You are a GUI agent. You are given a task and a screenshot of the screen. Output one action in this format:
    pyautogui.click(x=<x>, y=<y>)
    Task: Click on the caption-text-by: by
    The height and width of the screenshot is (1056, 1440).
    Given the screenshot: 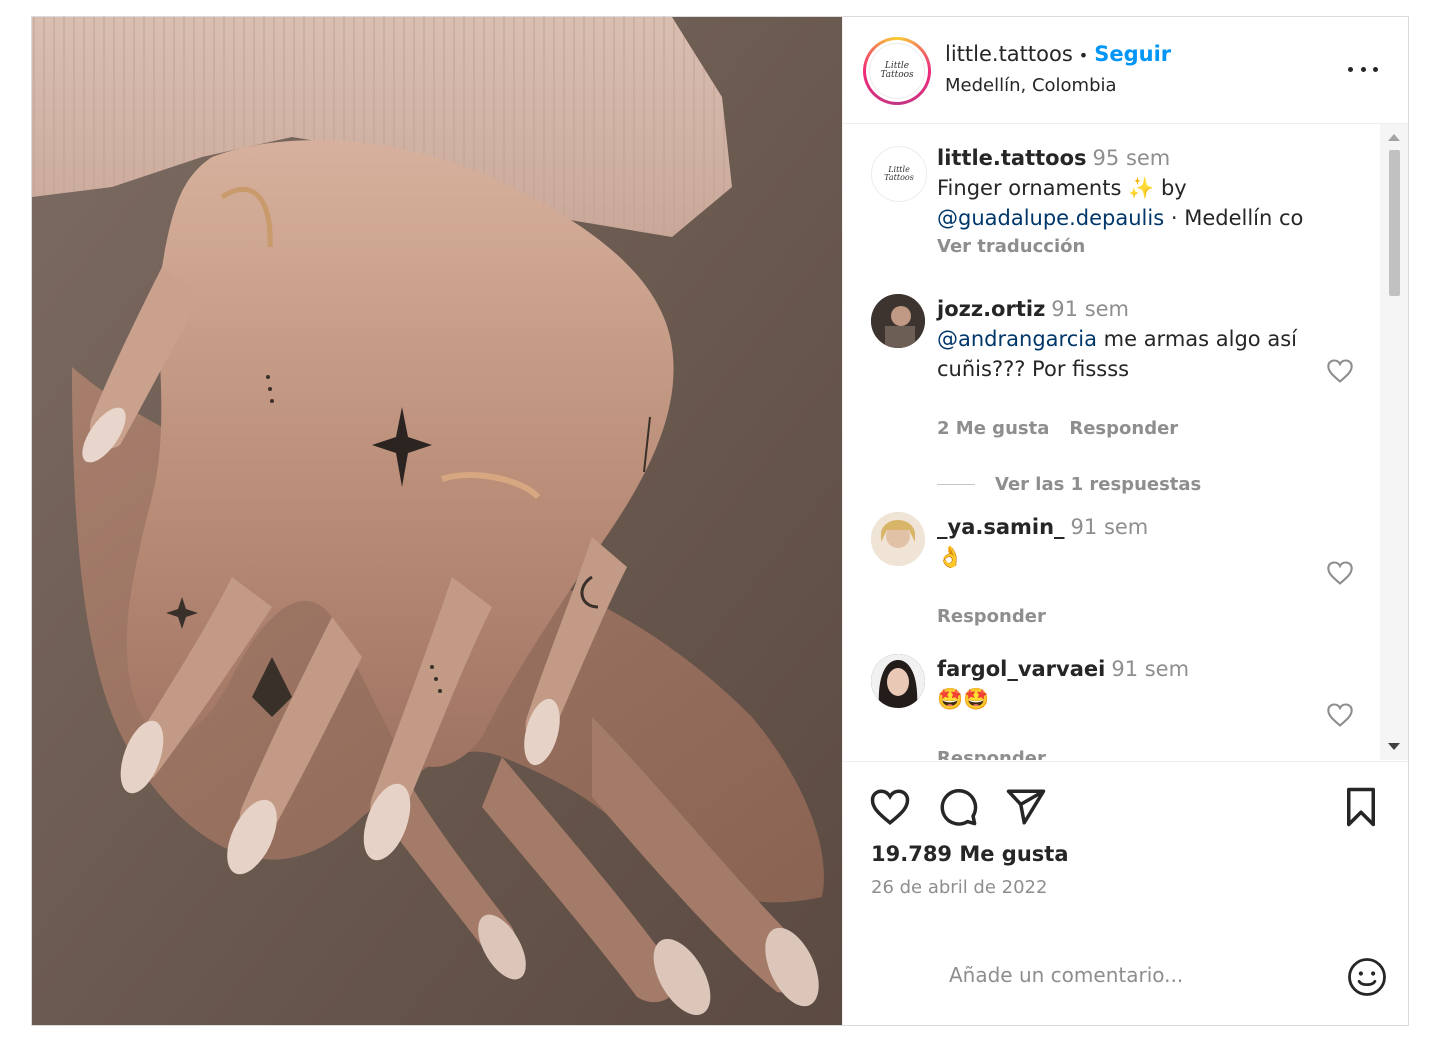 What is the action you would take?
    pyautogui.click(x=1173, y=188)
    